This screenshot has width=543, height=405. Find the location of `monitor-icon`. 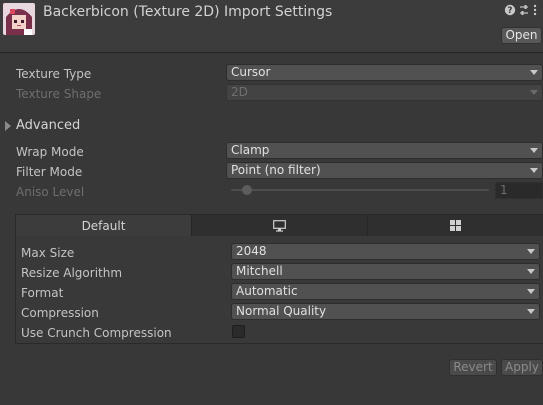

monitor-icon is located at coordinates (279, 225).